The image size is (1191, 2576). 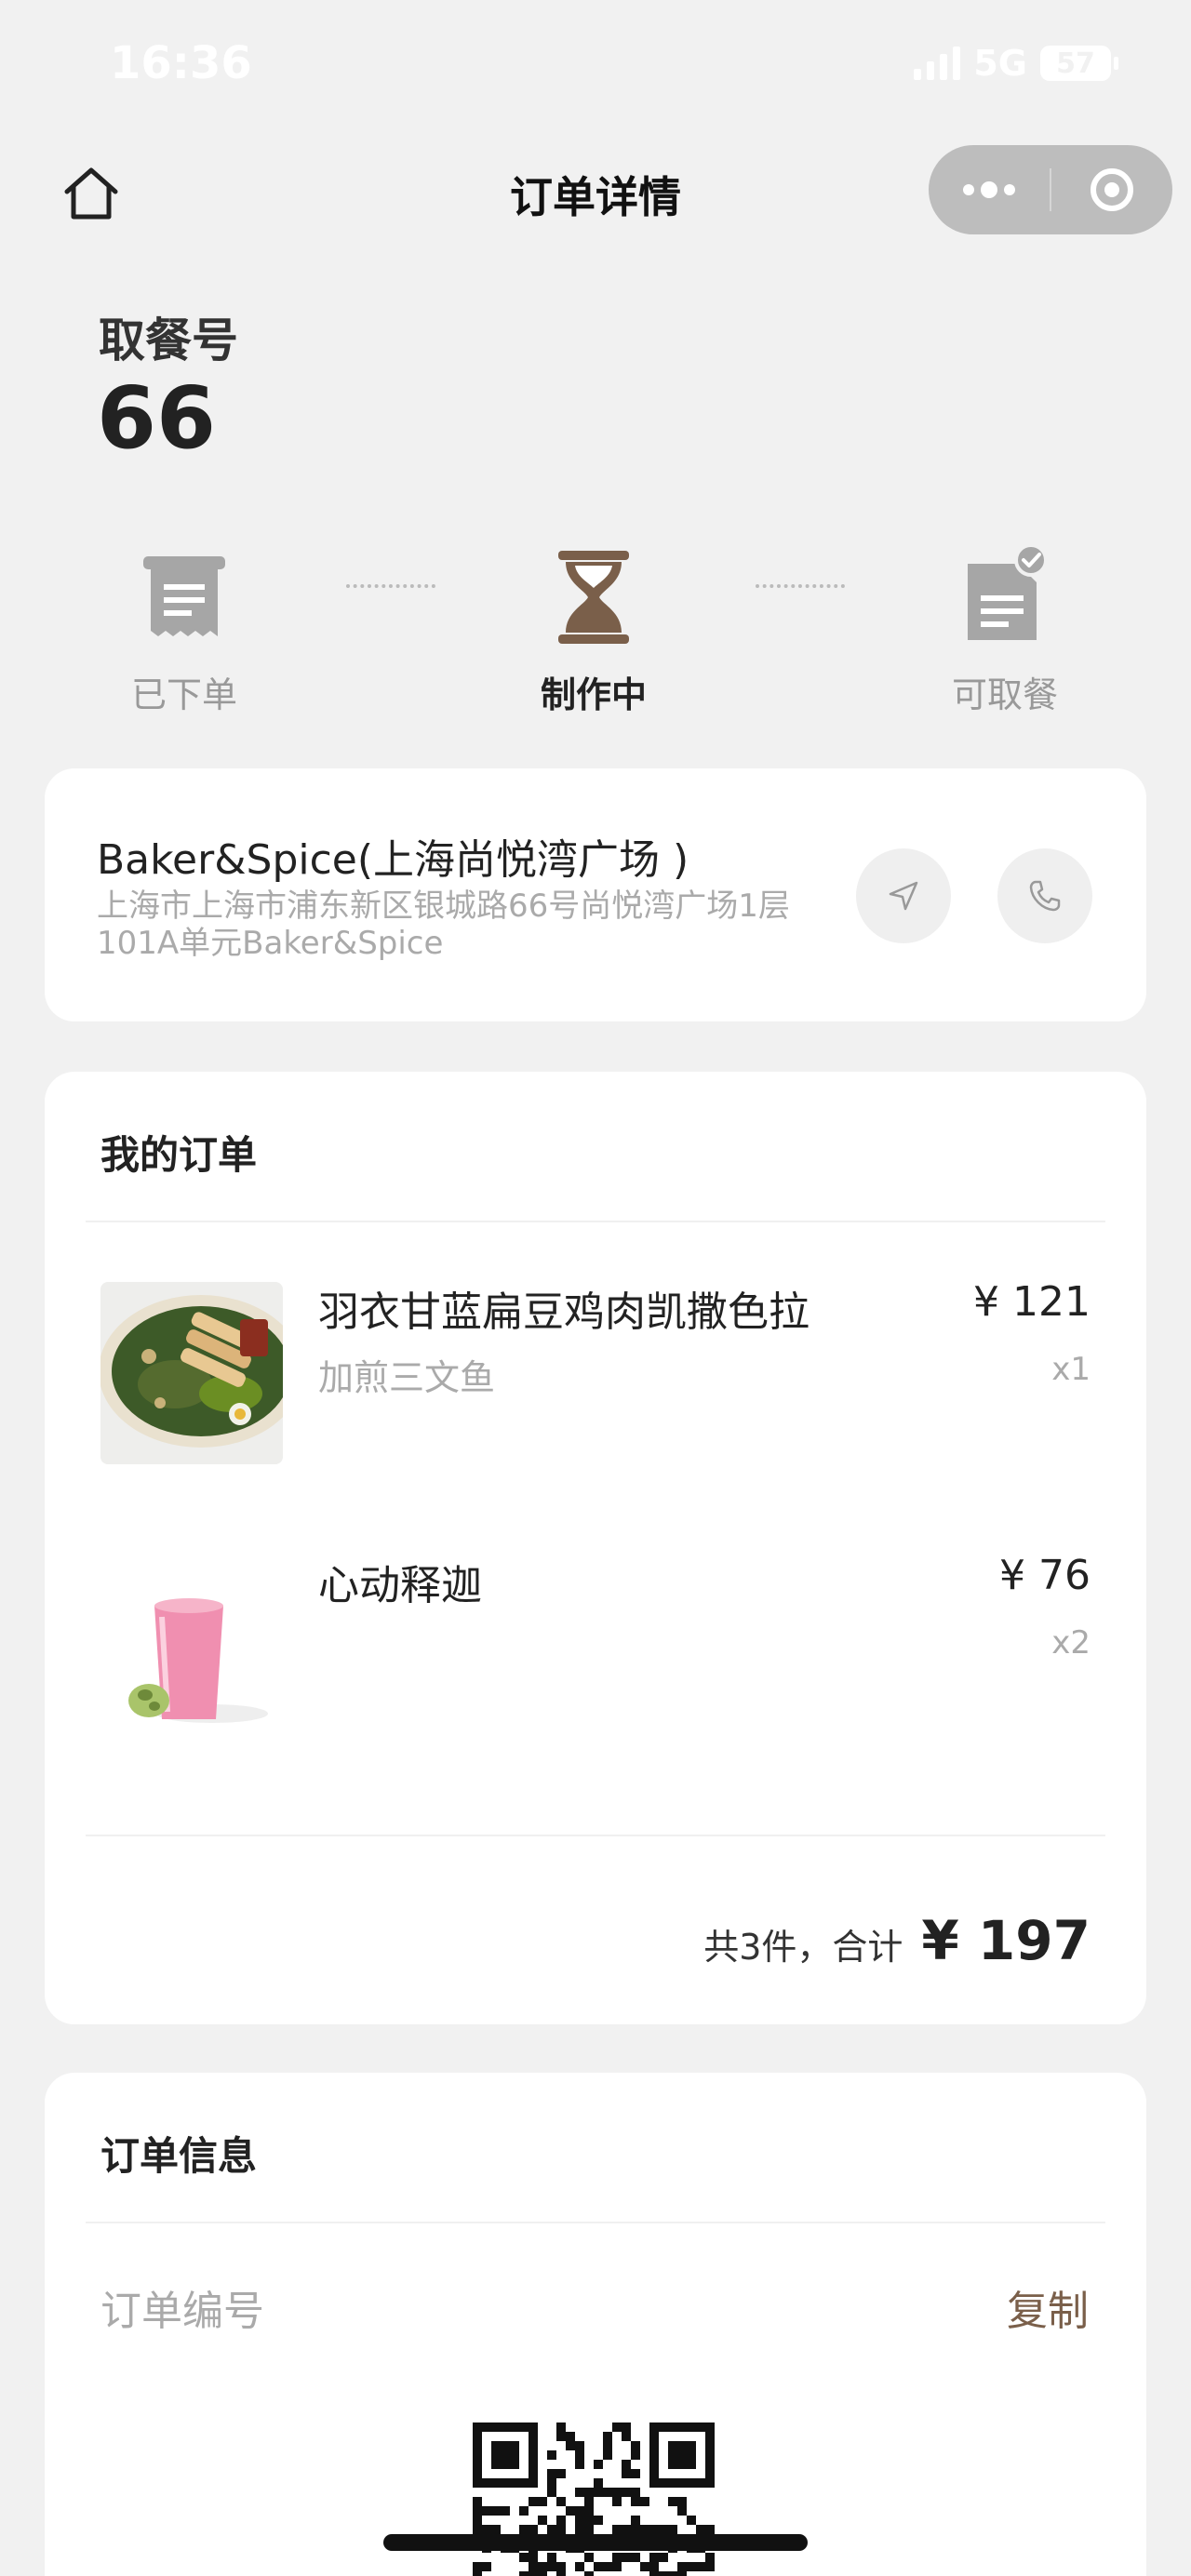 What do you see at coordinates (179, 2156) in the screenshot?
I see `order-info-title: 订单信息` at bounding box center [179, 2156].